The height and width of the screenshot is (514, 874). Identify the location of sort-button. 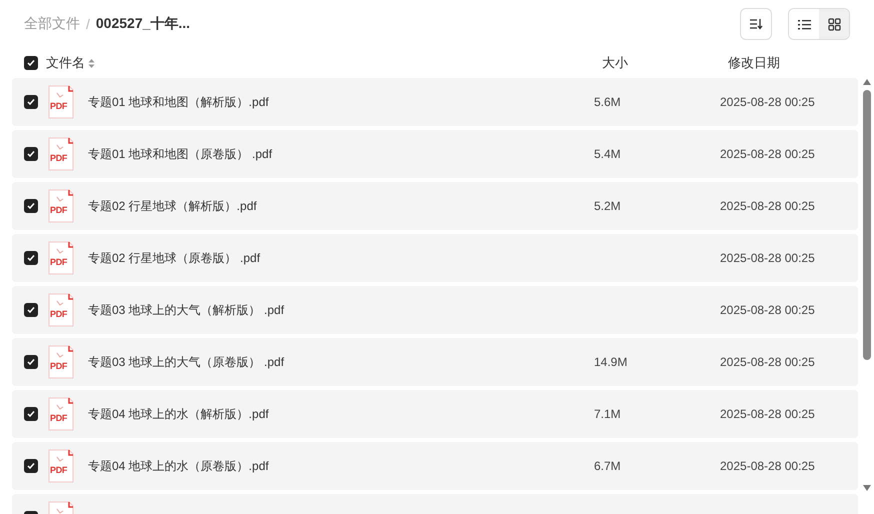
(756, 24).